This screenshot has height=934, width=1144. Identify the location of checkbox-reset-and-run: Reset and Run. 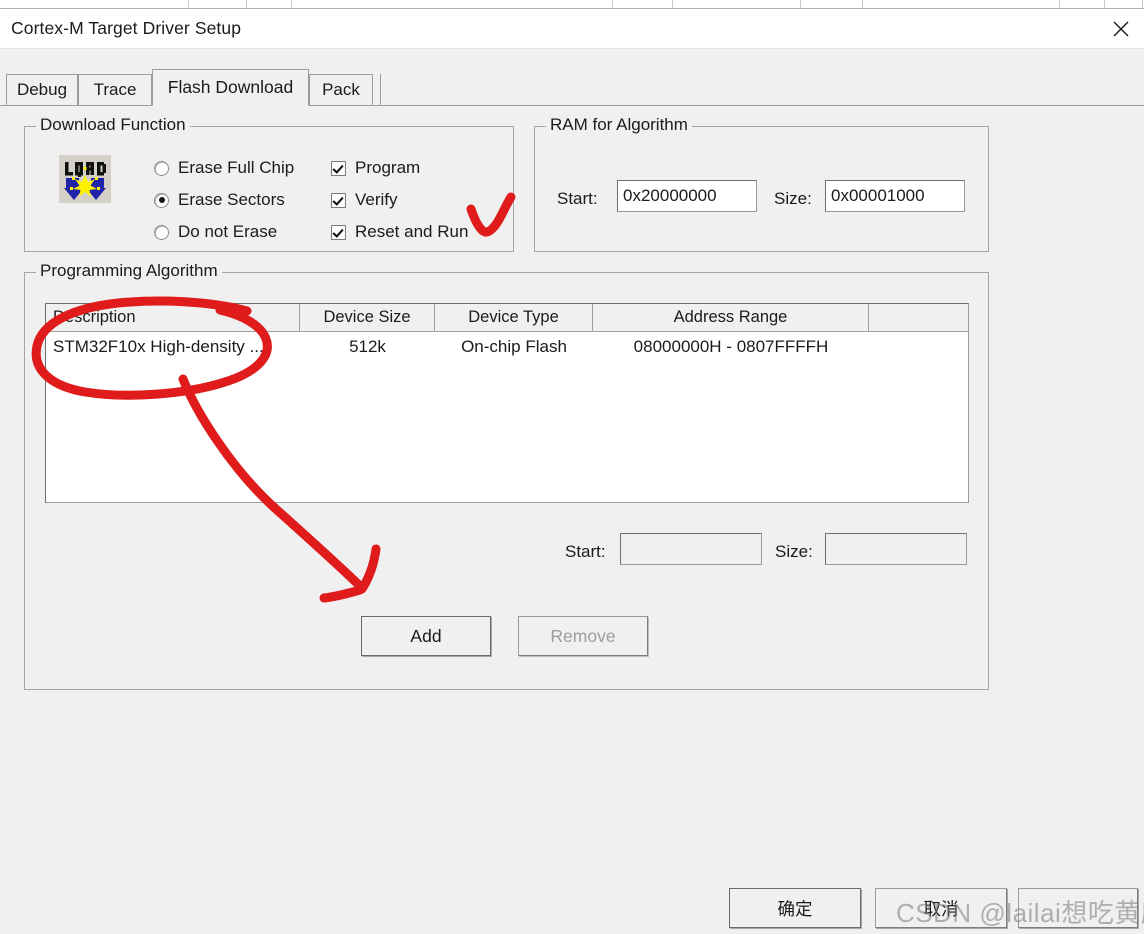
(399, 232).